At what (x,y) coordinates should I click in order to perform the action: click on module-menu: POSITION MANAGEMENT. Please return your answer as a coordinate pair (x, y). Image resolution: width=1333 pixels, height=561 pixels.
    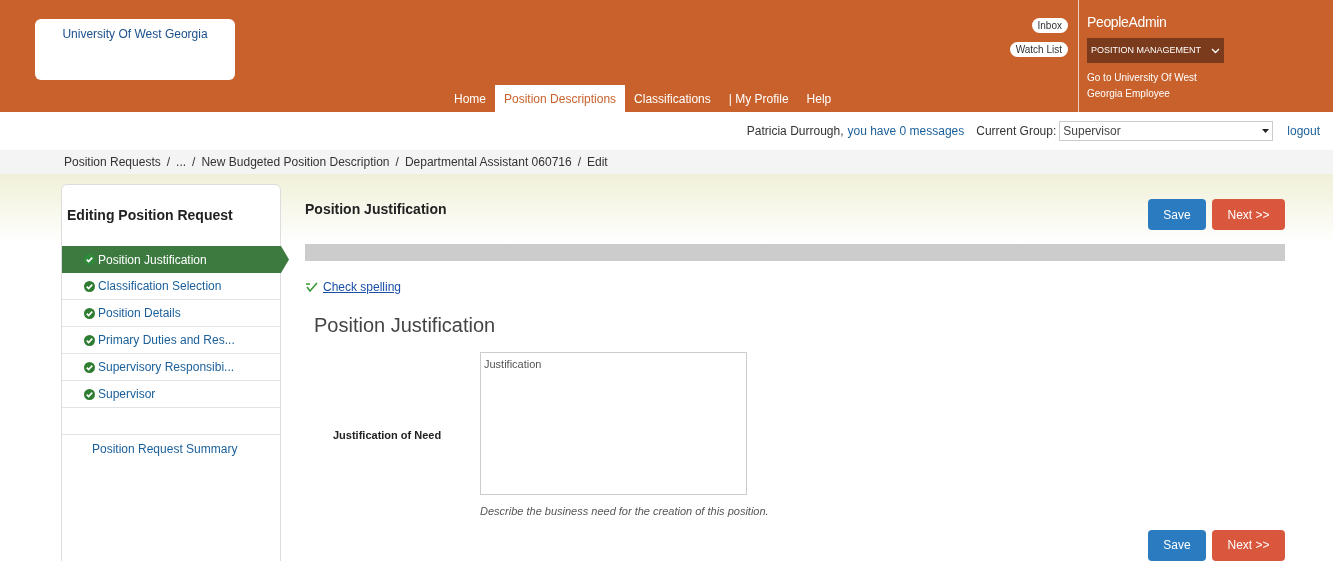
    Looking at the image, I should click on (1155, 50).